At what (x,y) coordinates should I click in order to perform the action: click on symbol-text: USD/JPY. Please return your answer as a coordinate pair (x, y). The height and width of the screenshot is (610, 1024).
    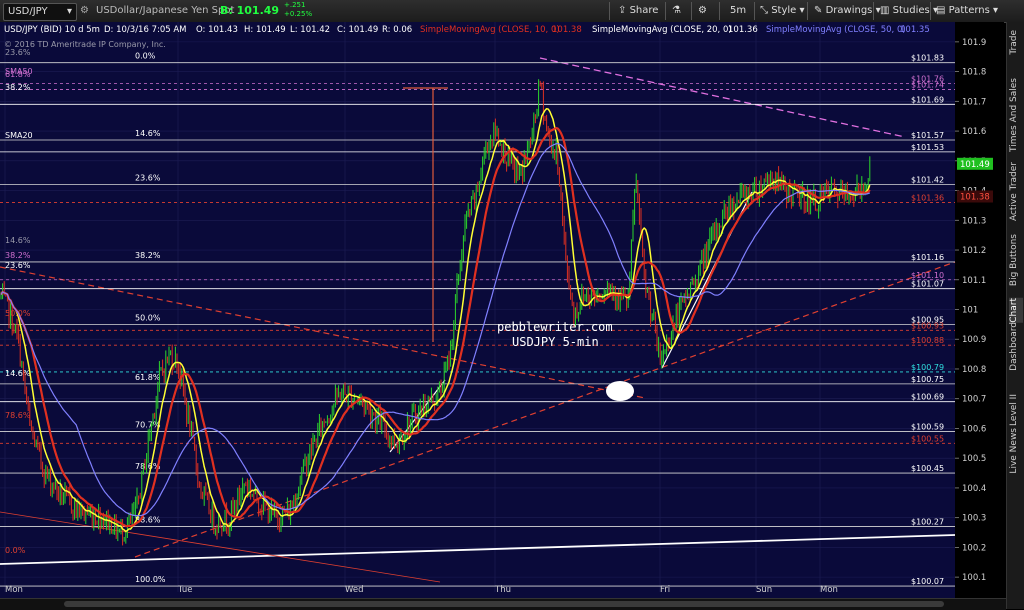
    Looking at the image, I should click on (28, 11).